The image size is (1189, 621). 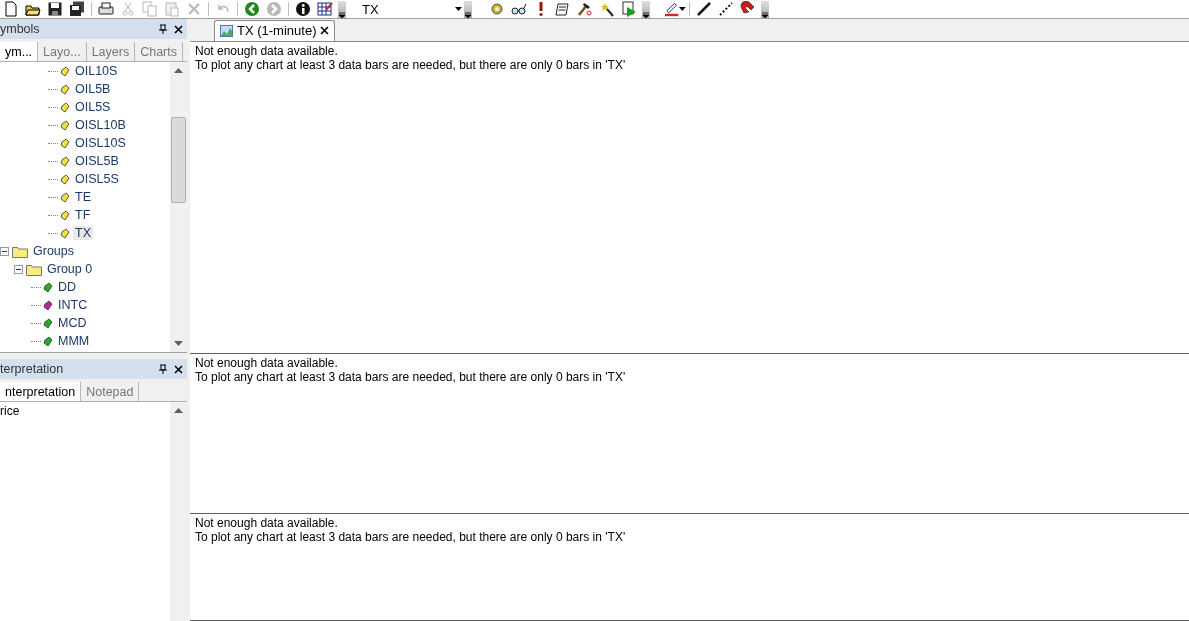 What do you see at coordinates (83, 197) in the screenshot?
I see `symbol-item: TE` at bounding box center [83, 197].